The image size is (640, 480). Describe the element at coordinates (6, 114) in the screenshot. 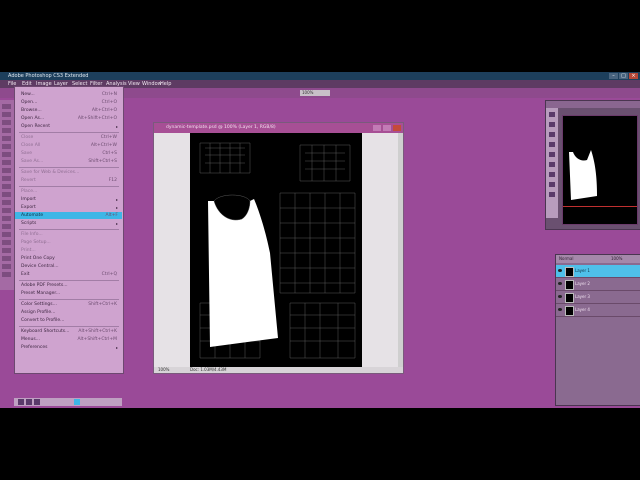

I see `marquee-tool-icon` at that location.